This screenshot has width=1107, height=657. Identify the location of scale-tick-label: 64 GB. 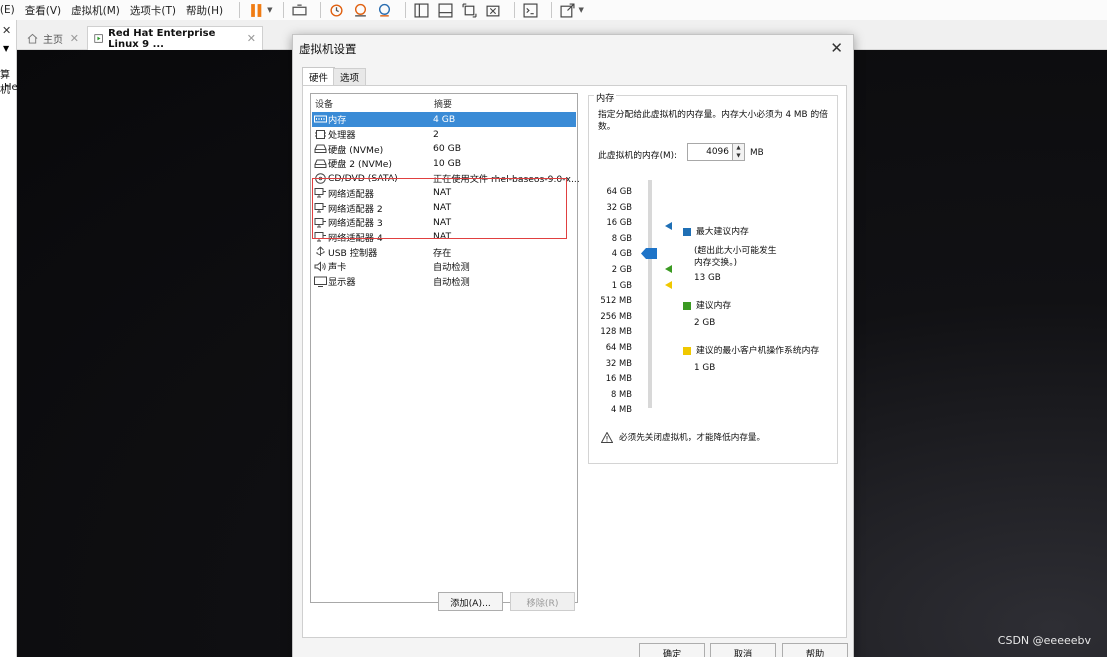
(619, 191).